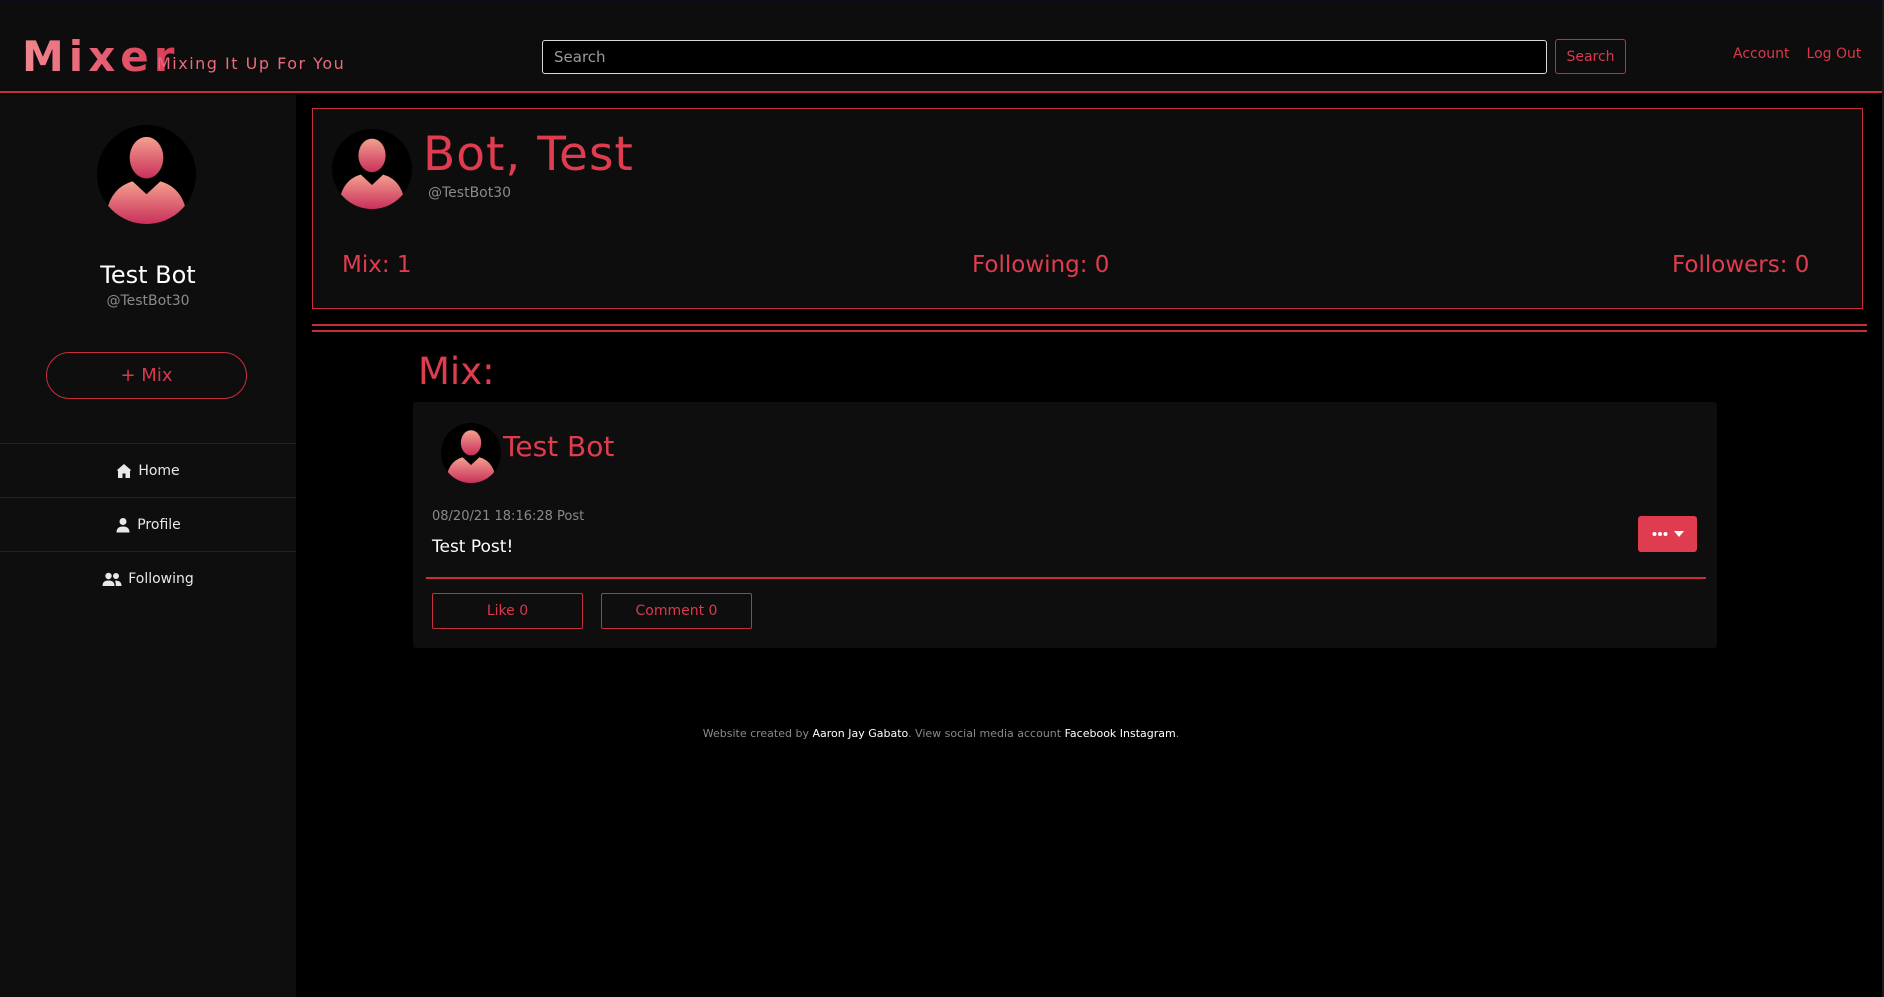 This screenshot has height=997, width=1884. Describe the element at coordinates (159, 524) in the screenshot. I see `sidebar-item-label: Profile` at that location.